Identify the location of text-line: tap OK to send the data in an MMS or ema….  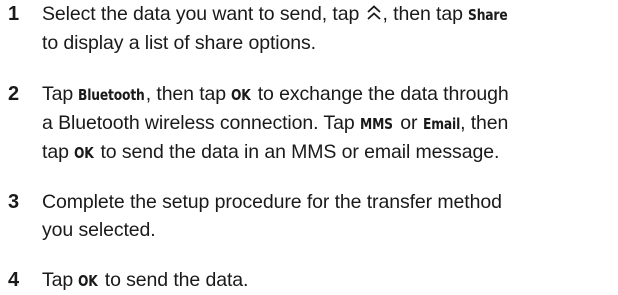
(328, 152).